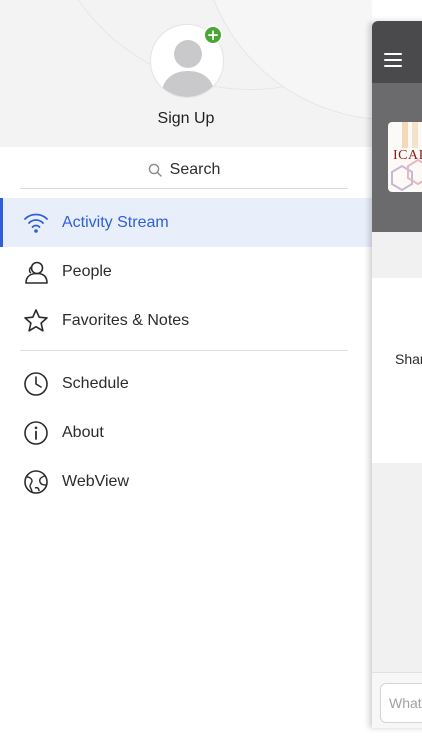 This screenshot has height=750, width=422. I want to click on search-icon, so click(155, 170).